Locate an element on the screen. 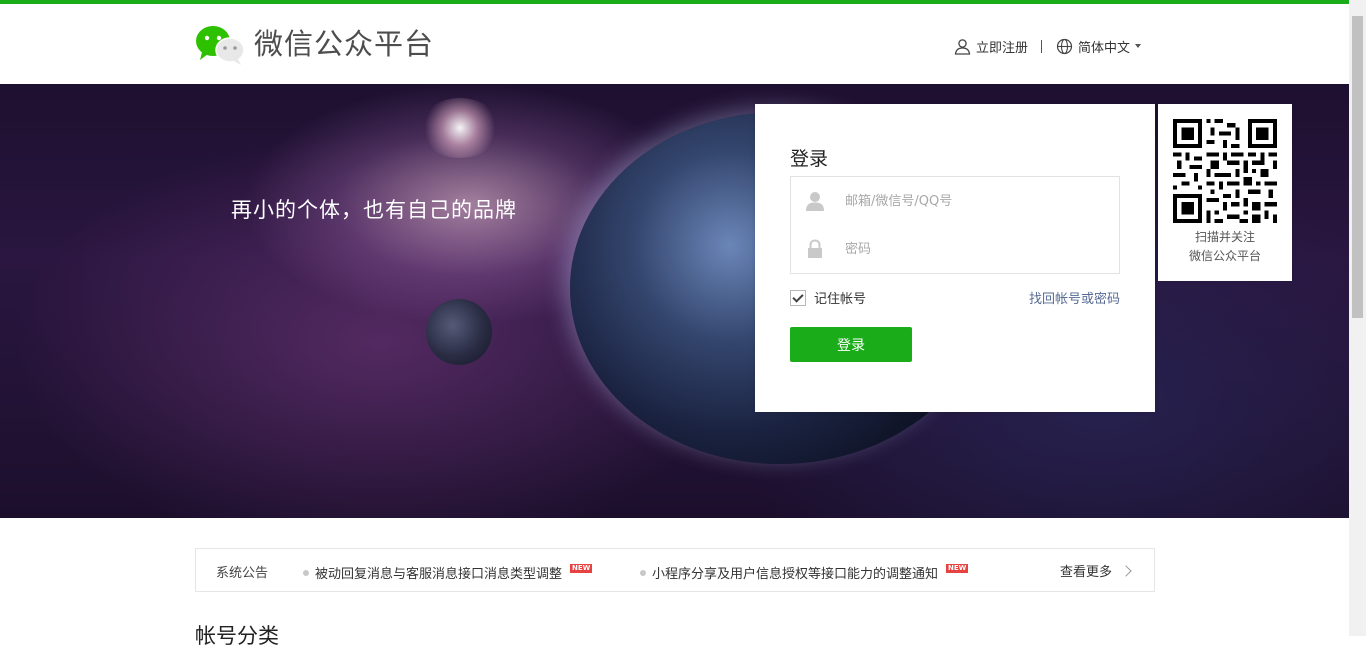 Image resolution: width=1366 pixels, height=650 pixels. remember-account: 记住帐号 is located at coordinates (828, 297).